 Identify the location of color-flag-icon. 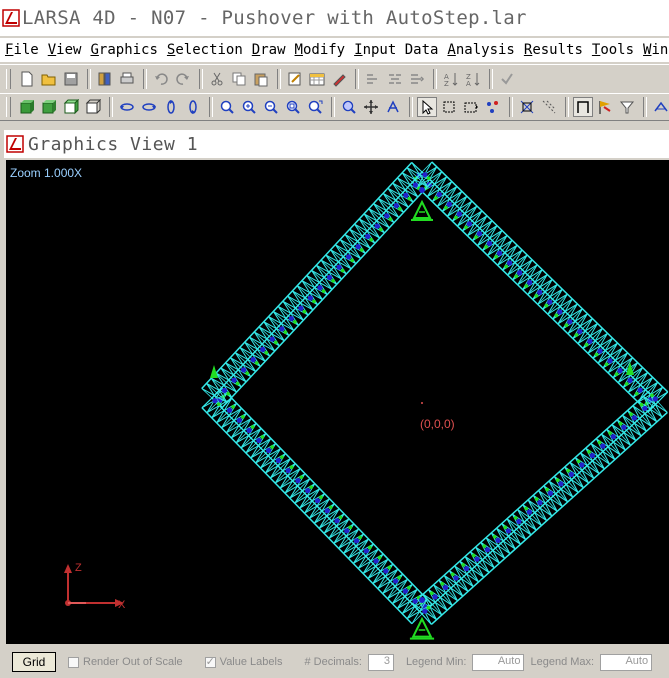
(605, 107).